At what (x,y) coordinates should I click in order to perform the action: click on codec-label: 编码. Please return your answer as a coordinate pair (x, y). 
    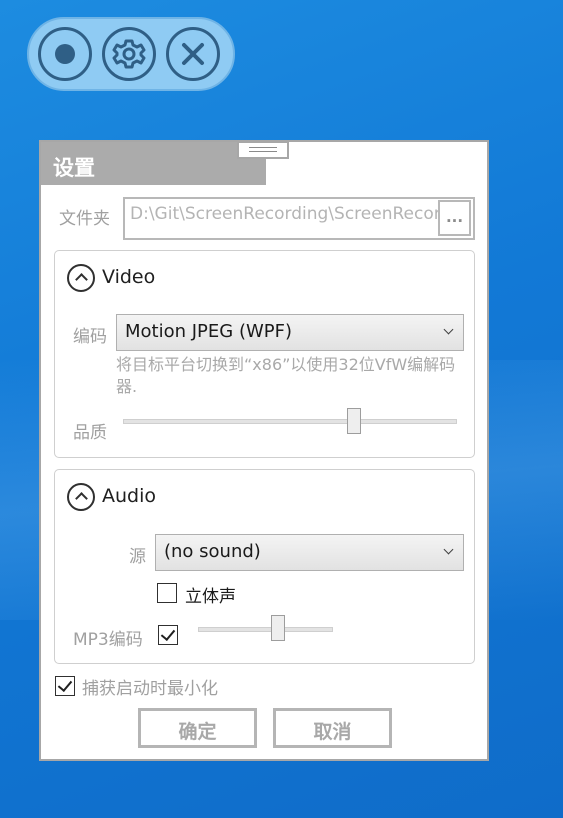
    Looking at the image, I should click on (90, 337).